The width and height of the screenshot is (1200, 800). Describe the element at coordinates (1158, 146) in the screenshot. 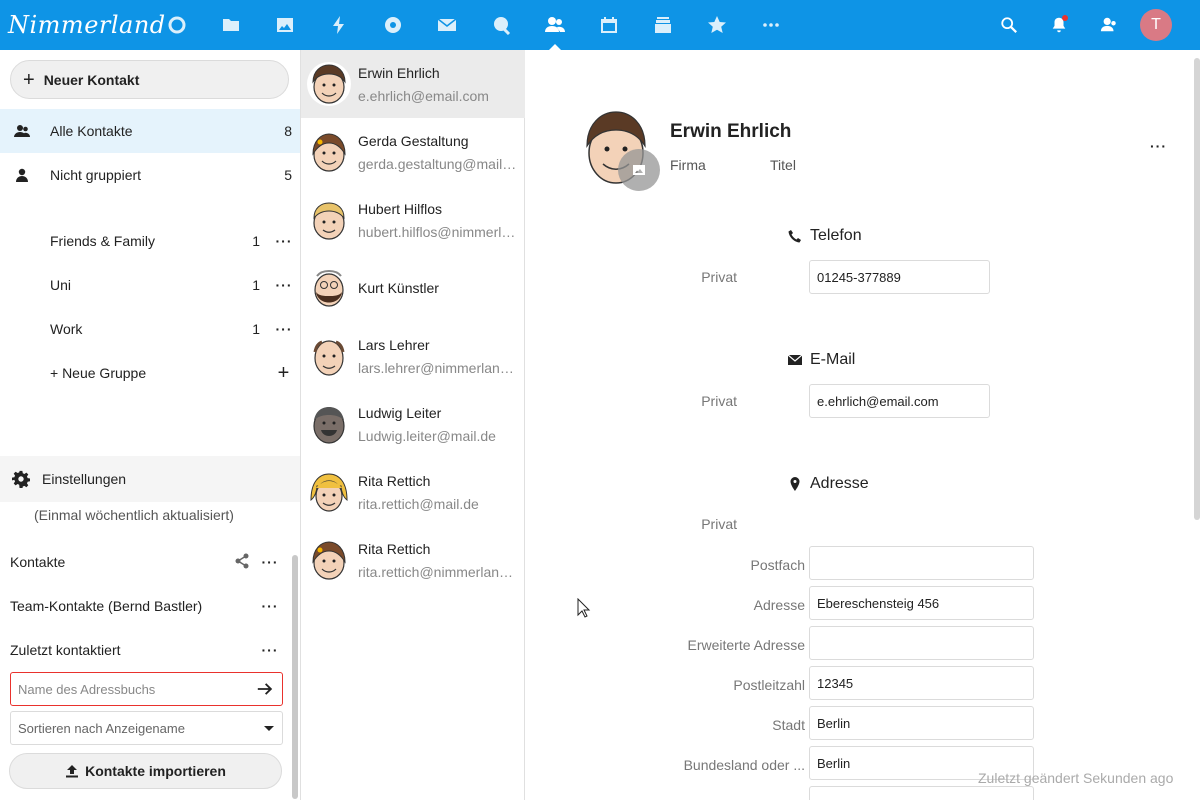

I see `contact-more-icon: ···` at that location.